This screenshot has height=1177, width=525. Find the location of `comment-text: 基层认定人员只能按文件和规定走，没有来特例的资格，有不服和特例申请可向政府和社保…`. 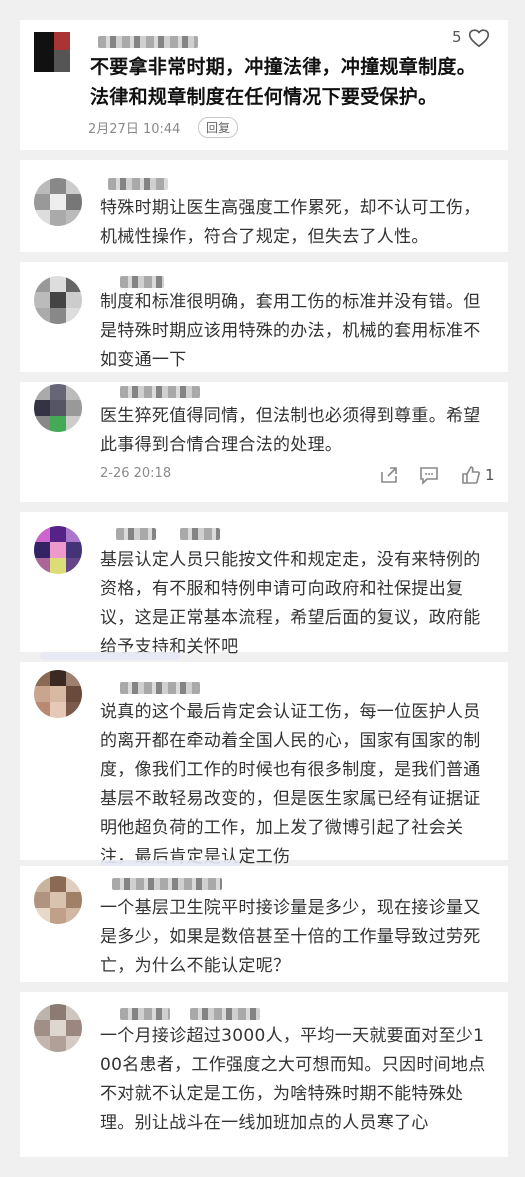

comment-text: 基层认定人员只能按文件和规定走，没有来特例的资格，有不服和特例申请可向政府和社保… is located at coordinates (290, 603).